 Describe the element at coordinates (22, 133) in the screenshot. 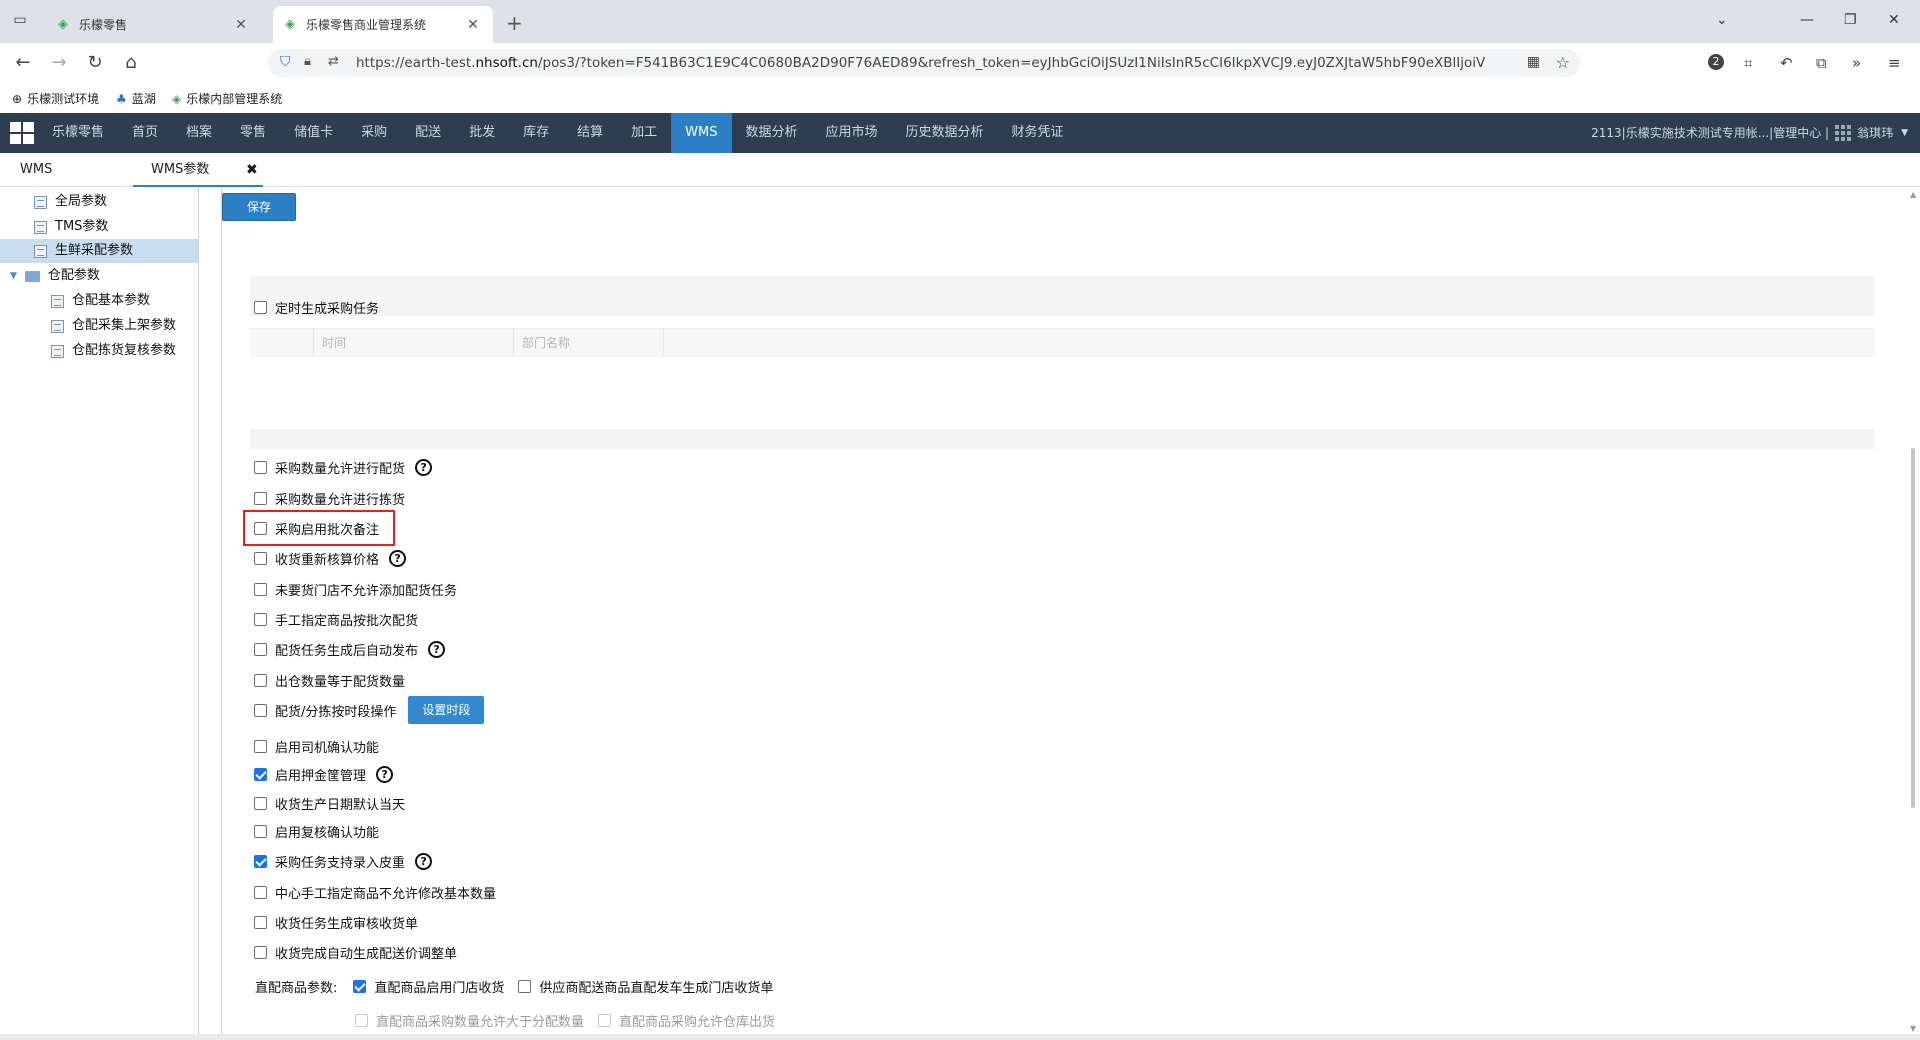

I see `app-grid-logo-icon` at that location.